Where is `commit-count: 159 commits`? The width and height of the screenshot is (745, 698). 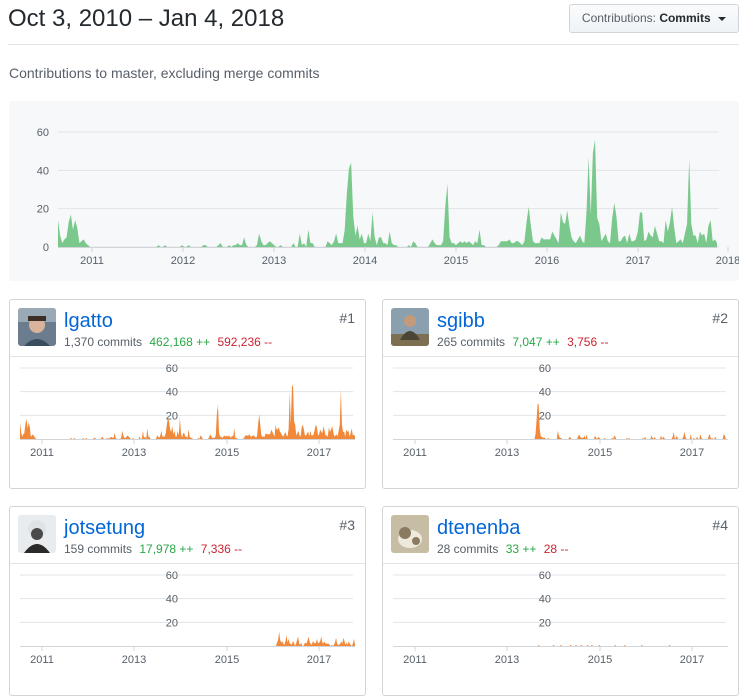
commit-count: 159 commits is located at coordinates (98, 549).